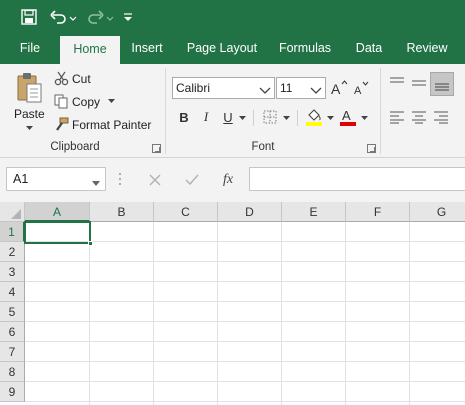 This screenshot has height=405, width=465. Describe the element at coordinates (397, 83) in the screenshot. I see `top-align-icon` at that location.